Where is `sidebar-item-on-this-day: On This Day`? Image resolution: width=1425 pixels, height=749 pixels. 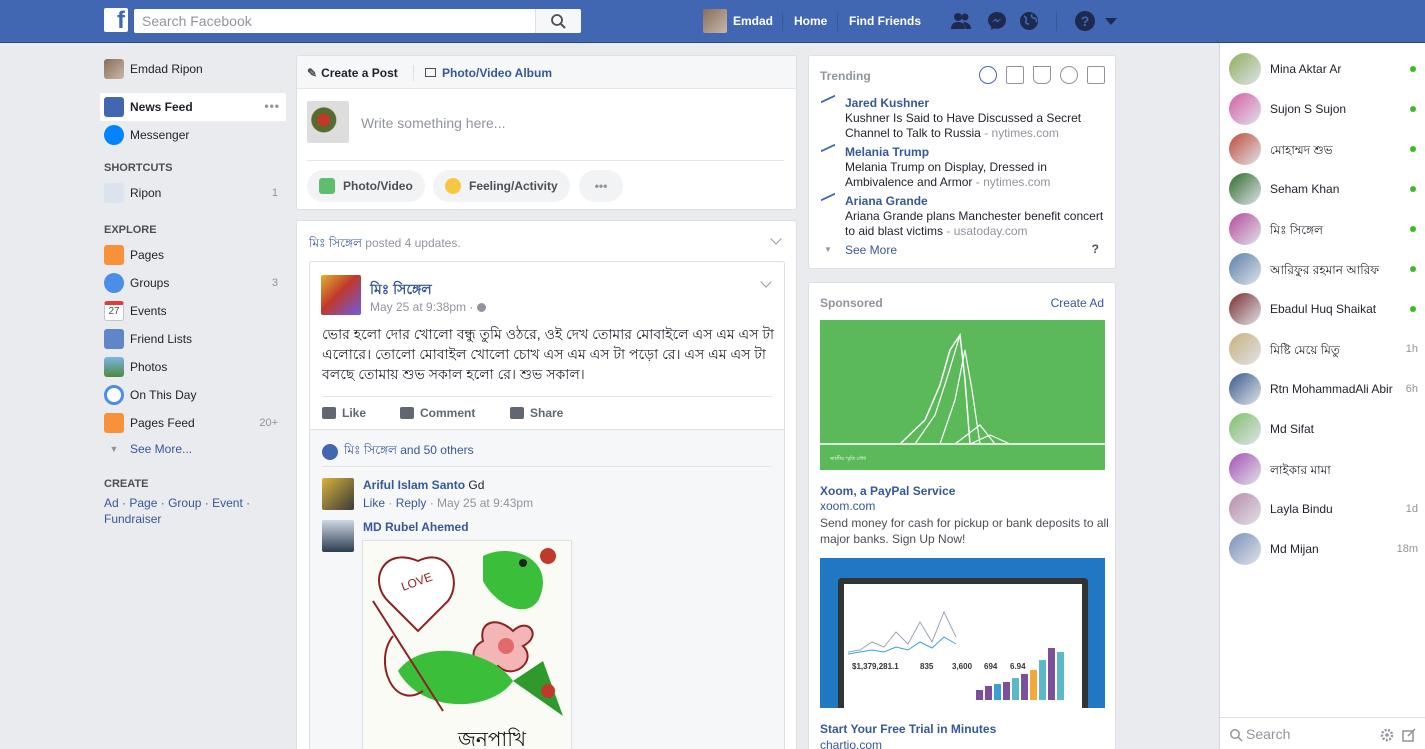
sidebar-item-on-this-day: On This Day is located at coordinates (193, 395).